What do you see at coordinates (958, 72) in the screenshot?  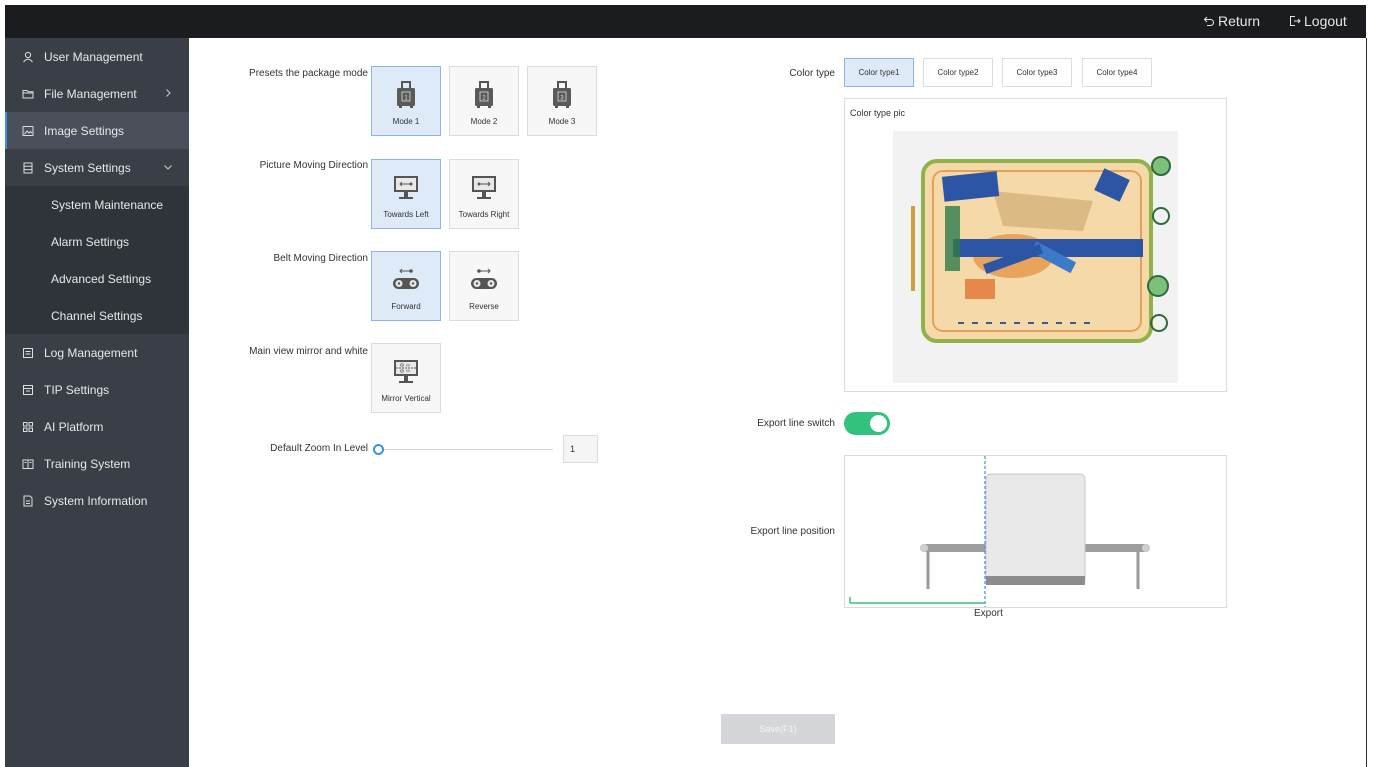 I see `color-type2-button: Color type2` at bounding box center [958, 72].